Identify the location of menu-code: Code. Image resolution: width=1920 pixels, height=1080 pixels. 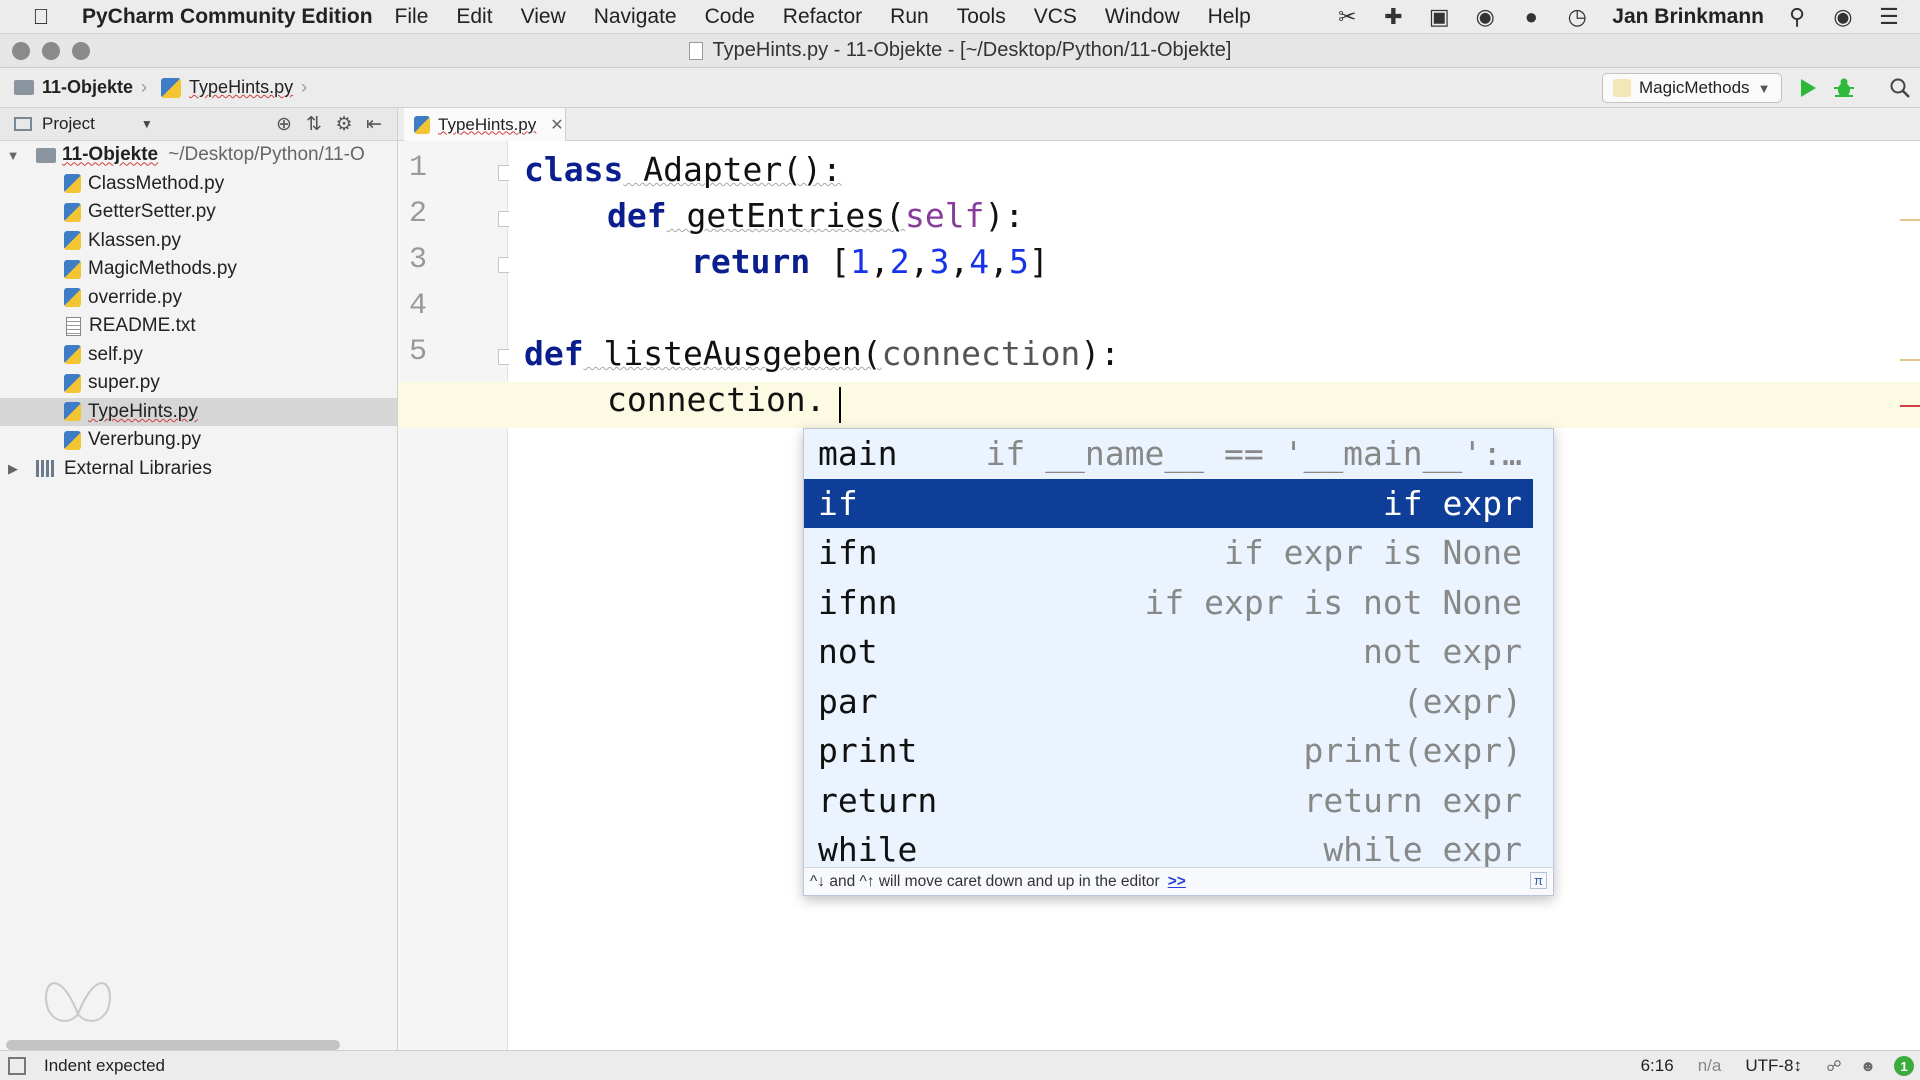
(730, 17).